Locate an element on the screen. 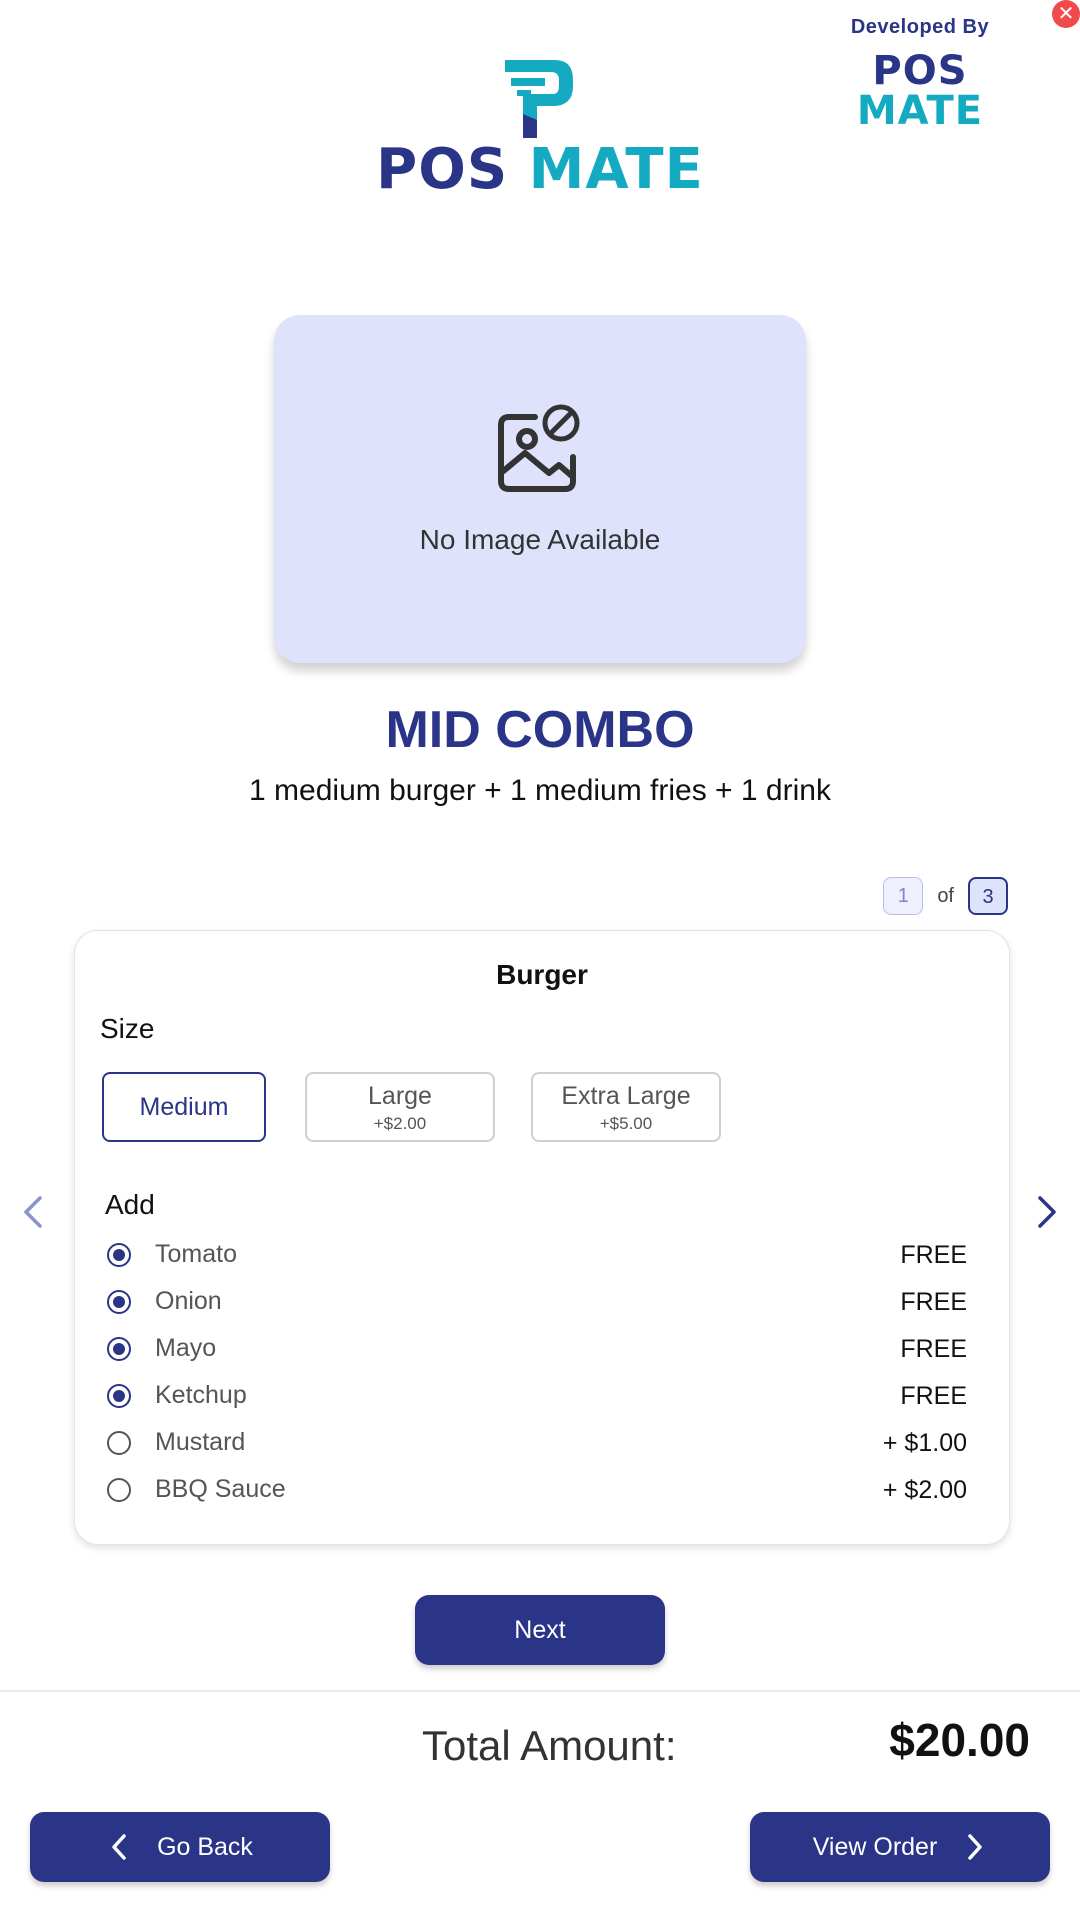 This screenshot has height=1920, width=1080. previous-item-button is located at coordinates (34, 1212).